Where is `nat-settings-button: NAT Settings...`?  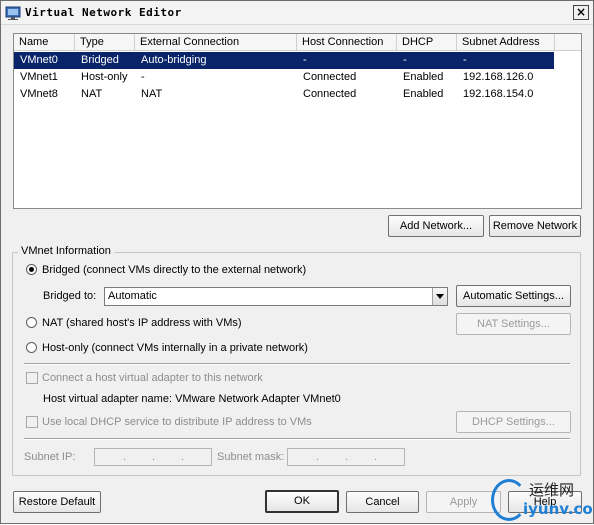 nat-settings-button: NAT Settings... is located at coordinates (513, 324).